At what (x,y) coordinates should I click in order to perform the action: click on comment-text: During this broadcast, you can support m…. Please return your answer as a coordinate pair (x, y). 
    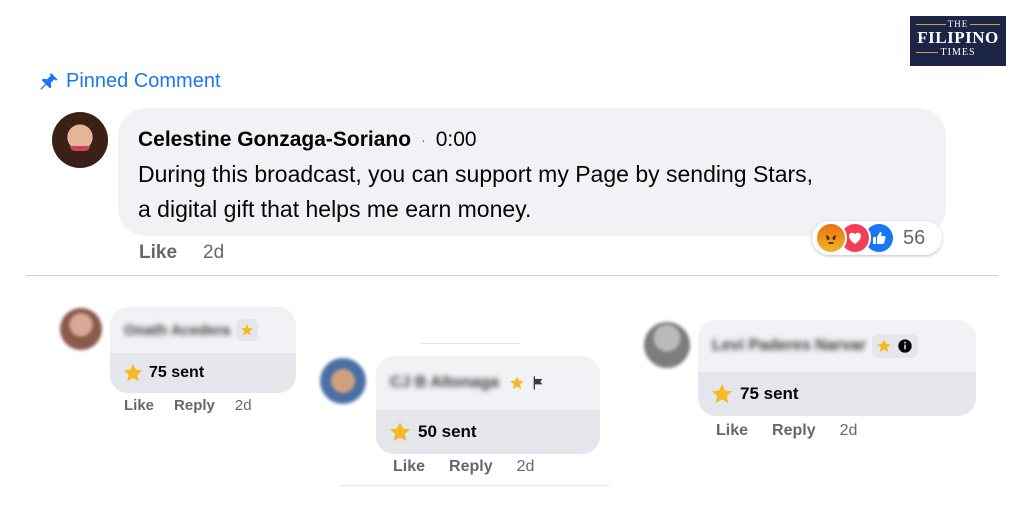
    Looking at the image, I should click on (532, 192).